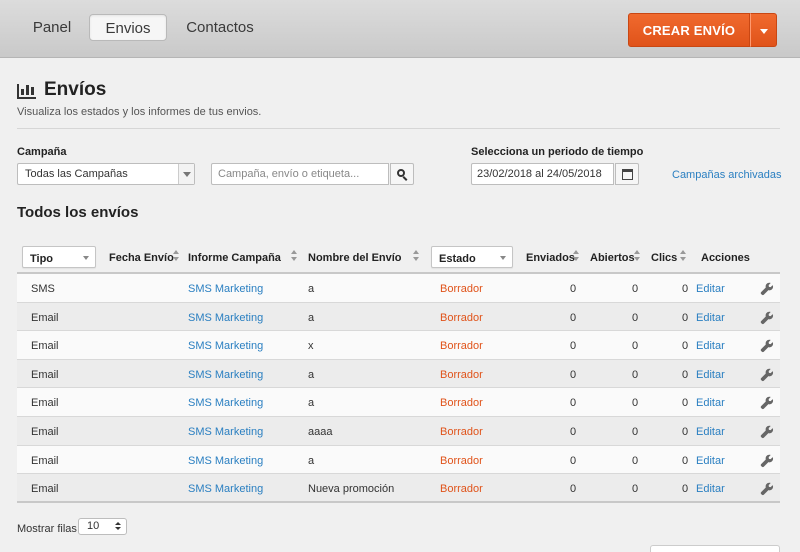  I want to click on campaign-label: Campaña, so click(42, 152).